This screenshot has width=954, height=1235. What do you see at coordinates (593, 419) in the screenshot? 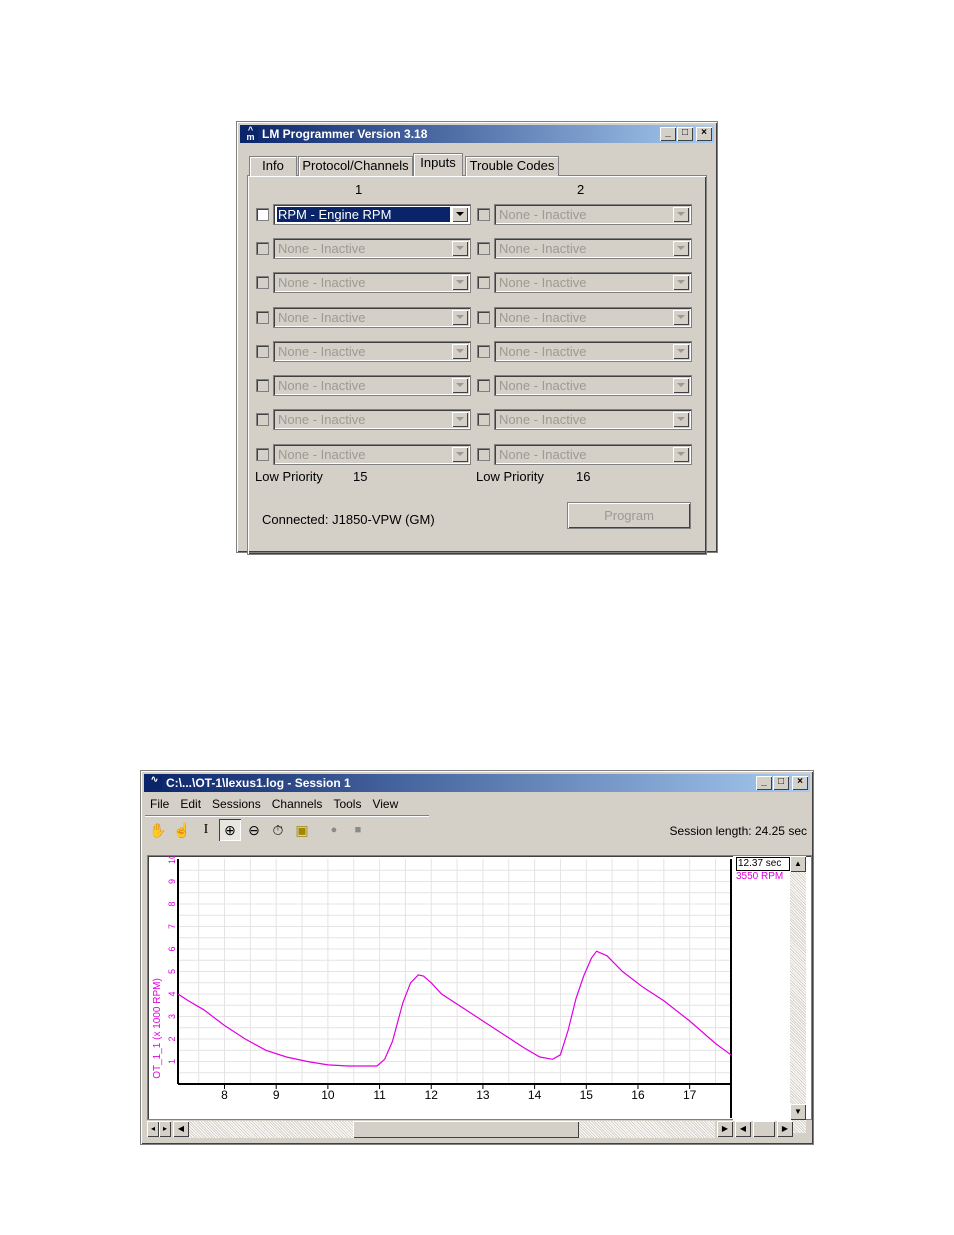
I see `input-select-2-7: None - Inactive` at bounding box center [593, 419].